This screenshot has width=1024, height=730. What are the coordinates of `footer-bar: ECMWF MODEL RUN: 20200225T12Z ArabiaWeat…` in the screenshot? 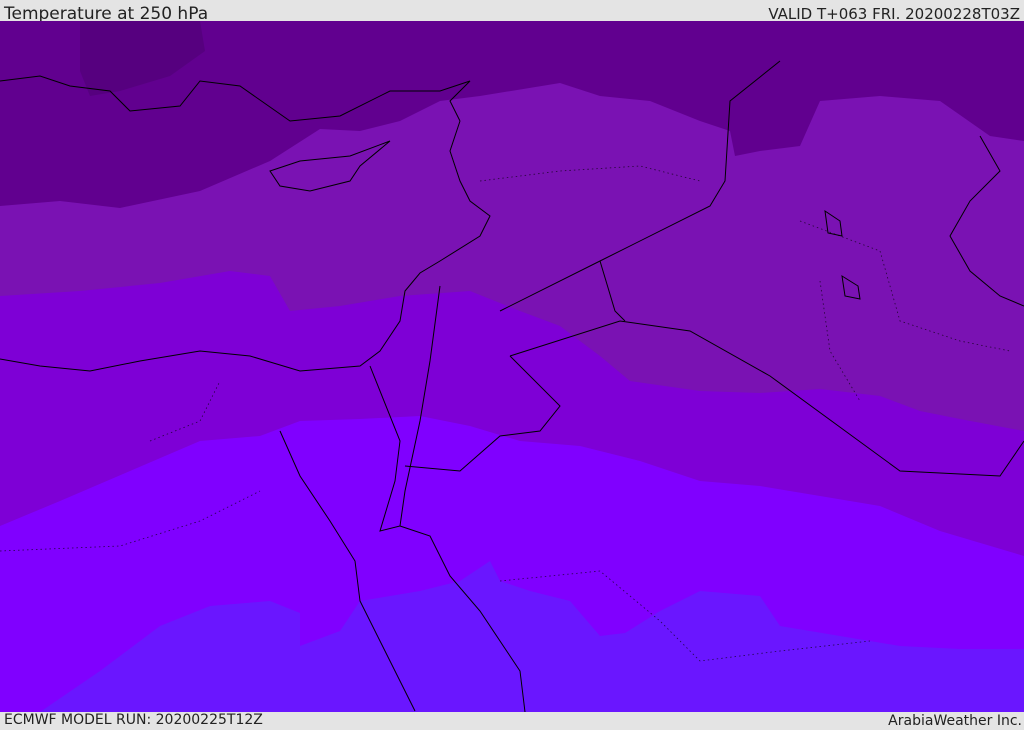 It's located at (512, 720).